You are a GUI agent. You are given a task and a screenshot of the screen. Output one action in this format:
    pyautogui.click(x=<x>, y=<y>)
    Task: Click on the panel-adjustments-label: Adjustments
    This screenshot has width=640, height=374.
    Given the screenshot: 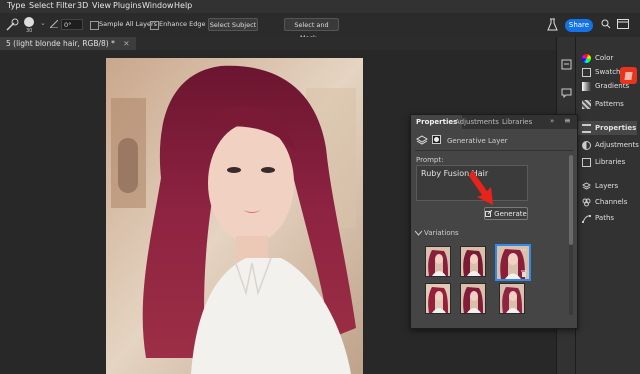 What is the action you would take?
    pyautogui.click(x=617, y=145)
    